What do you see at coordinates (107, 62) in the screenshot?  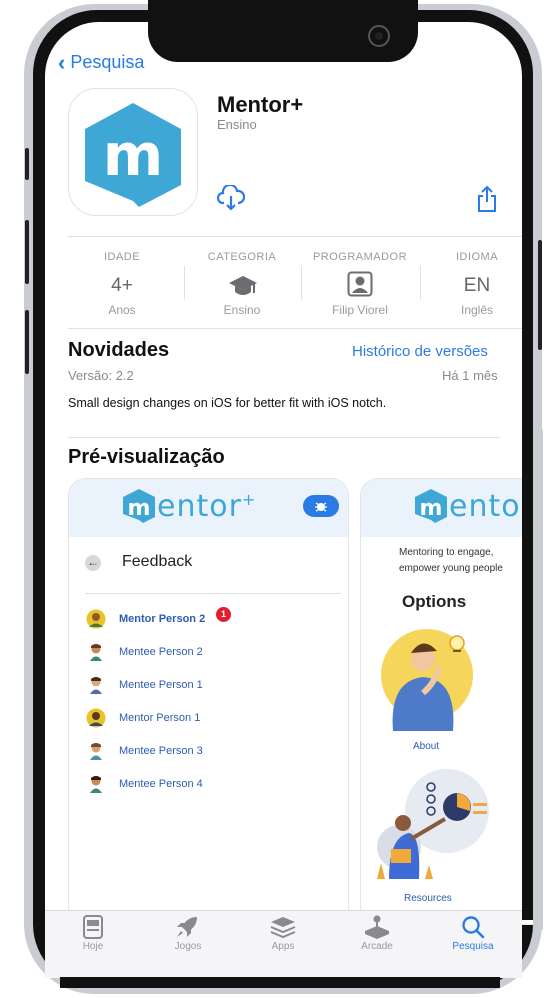 I see `back-label: Pesquisa` at bounding box center [107, 62].